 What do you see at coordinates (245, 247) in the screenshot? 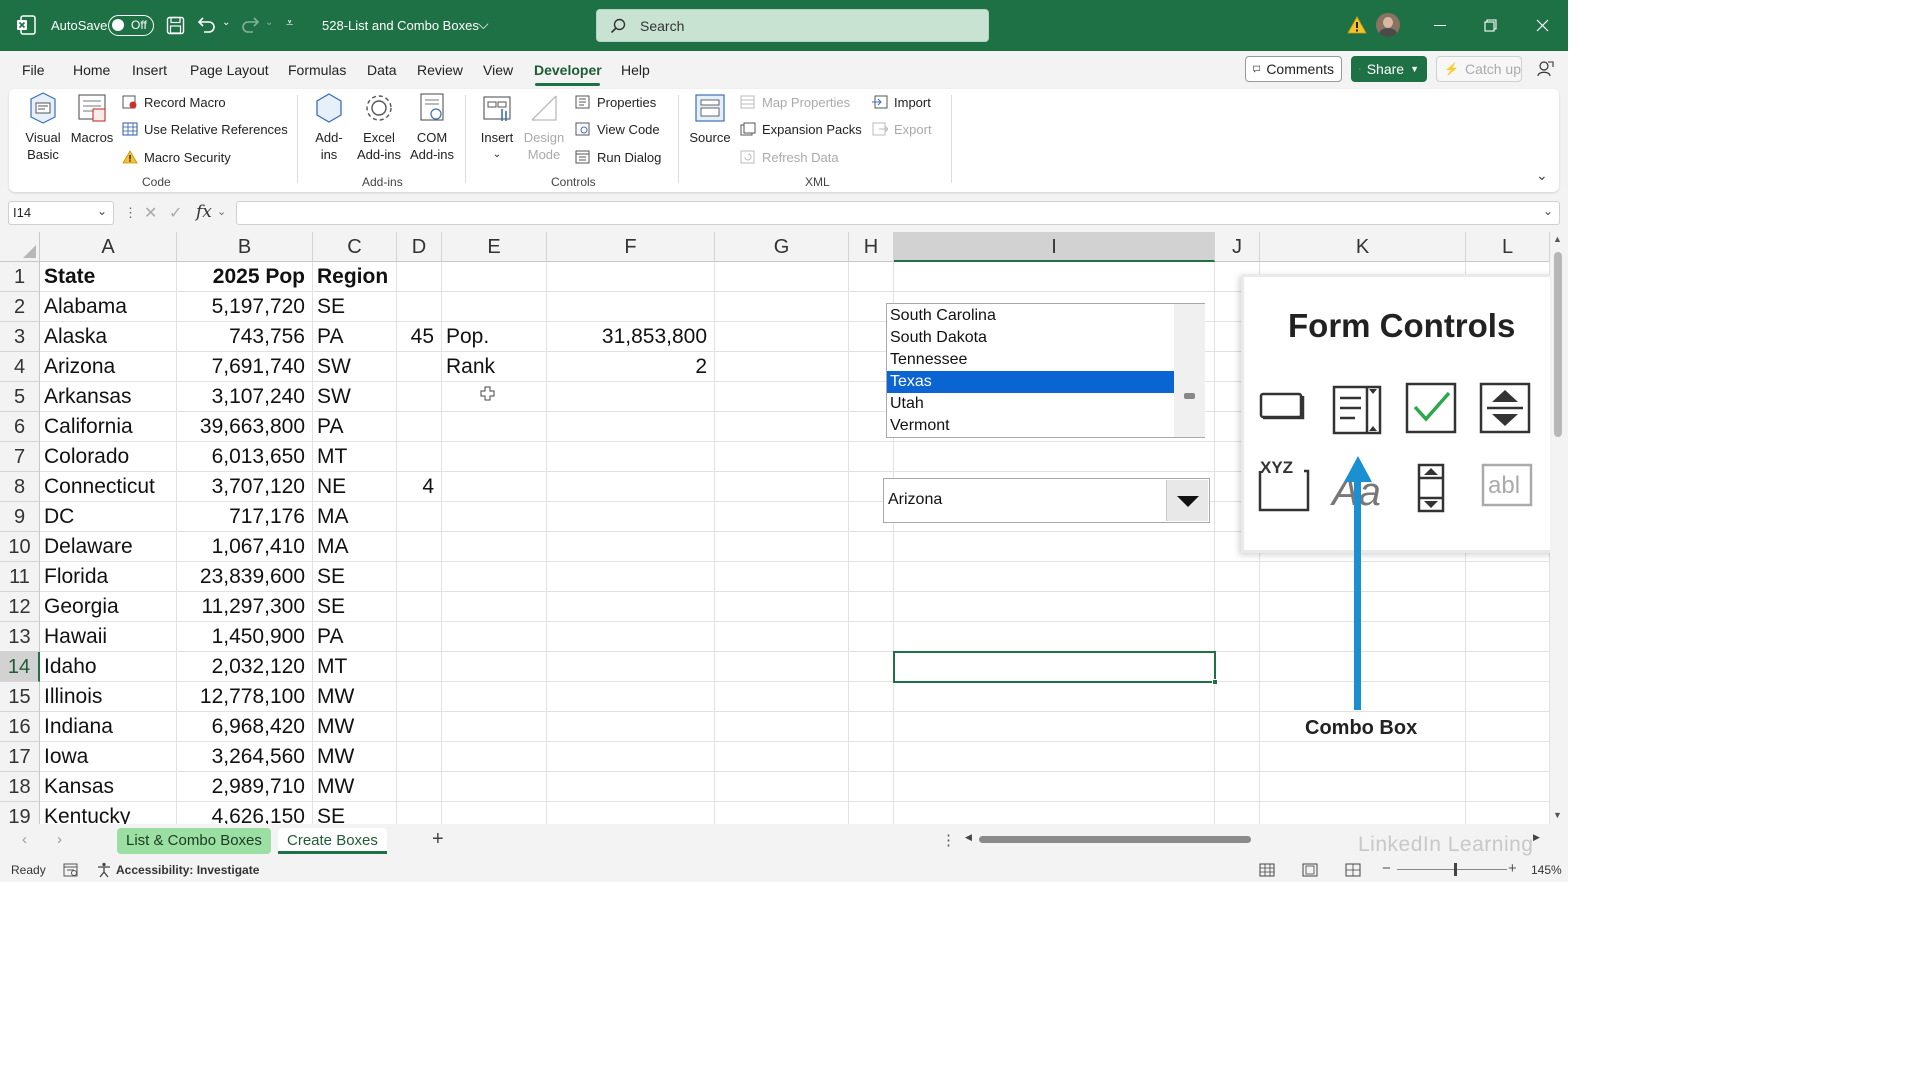
I see `column-header-b: B` at bounding box center [245, 247].